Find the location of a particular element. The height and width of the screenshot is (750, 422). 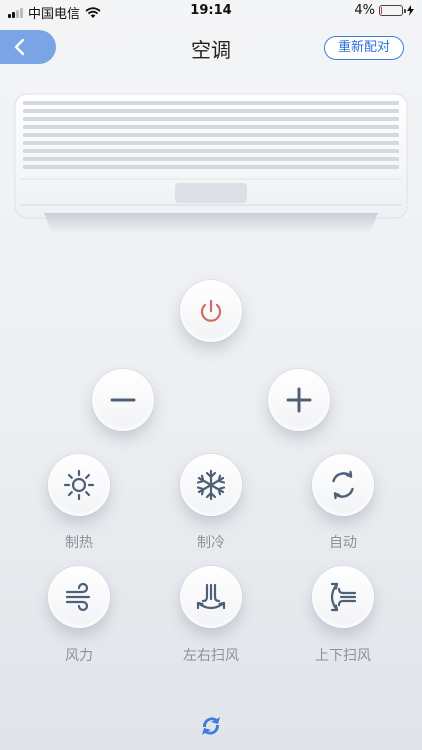

snowflake-icon is located at coordinates (211, 485).